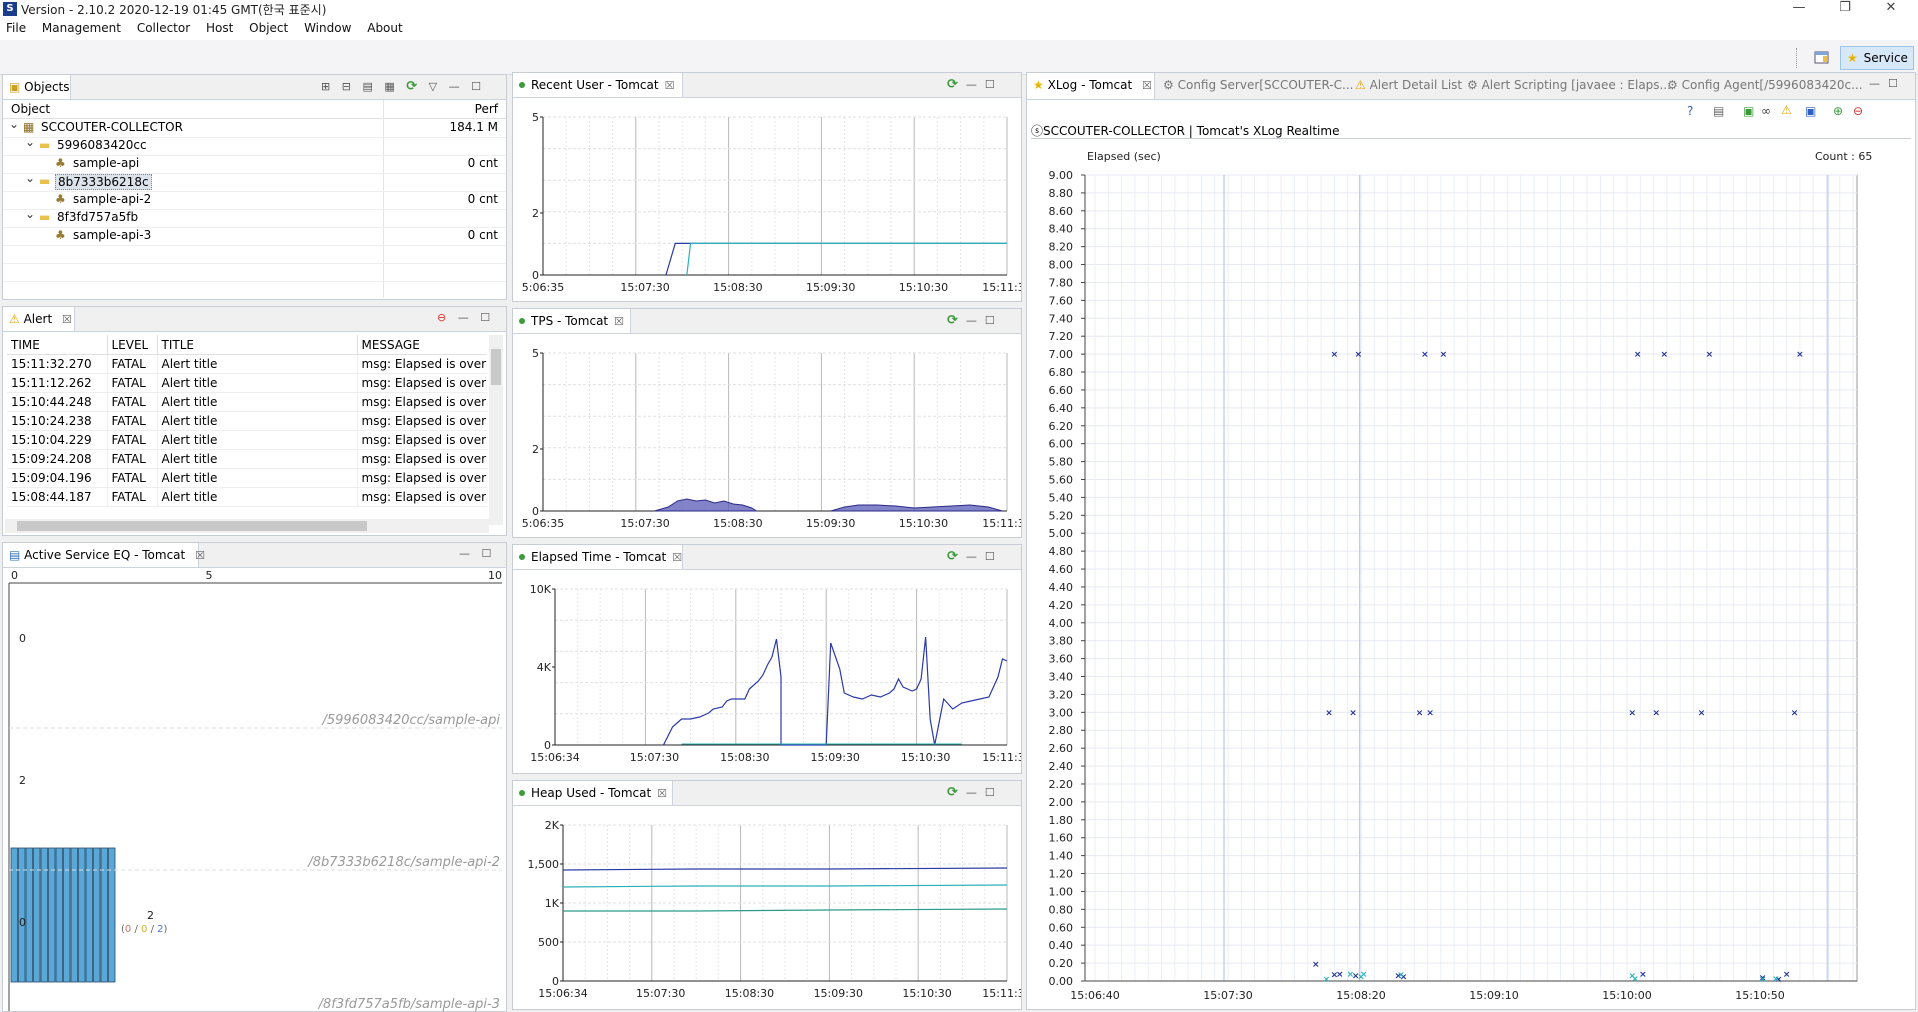 The height and width of the screenshot is (1012, 1918). I want to click on tab-elapsed: Elapsed Time - Tomcat ☒, so click(598, 557).